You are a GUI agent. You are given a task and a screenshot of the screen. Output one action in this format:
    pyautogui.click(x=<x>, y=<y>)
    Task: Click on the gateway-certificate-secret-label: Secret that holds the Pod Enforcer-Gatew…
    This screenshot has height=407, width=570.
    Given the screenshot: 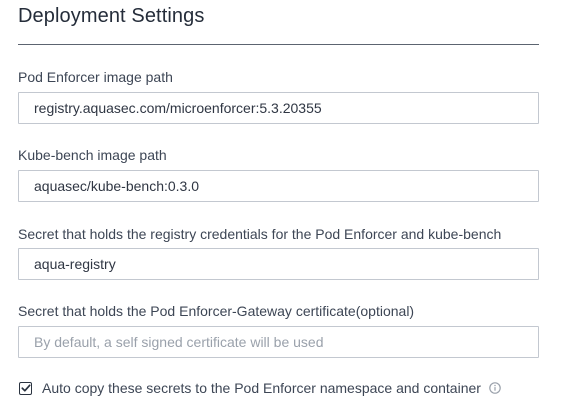 What is the action you would take?
    pyautogui.click(x=216, y=311)
    